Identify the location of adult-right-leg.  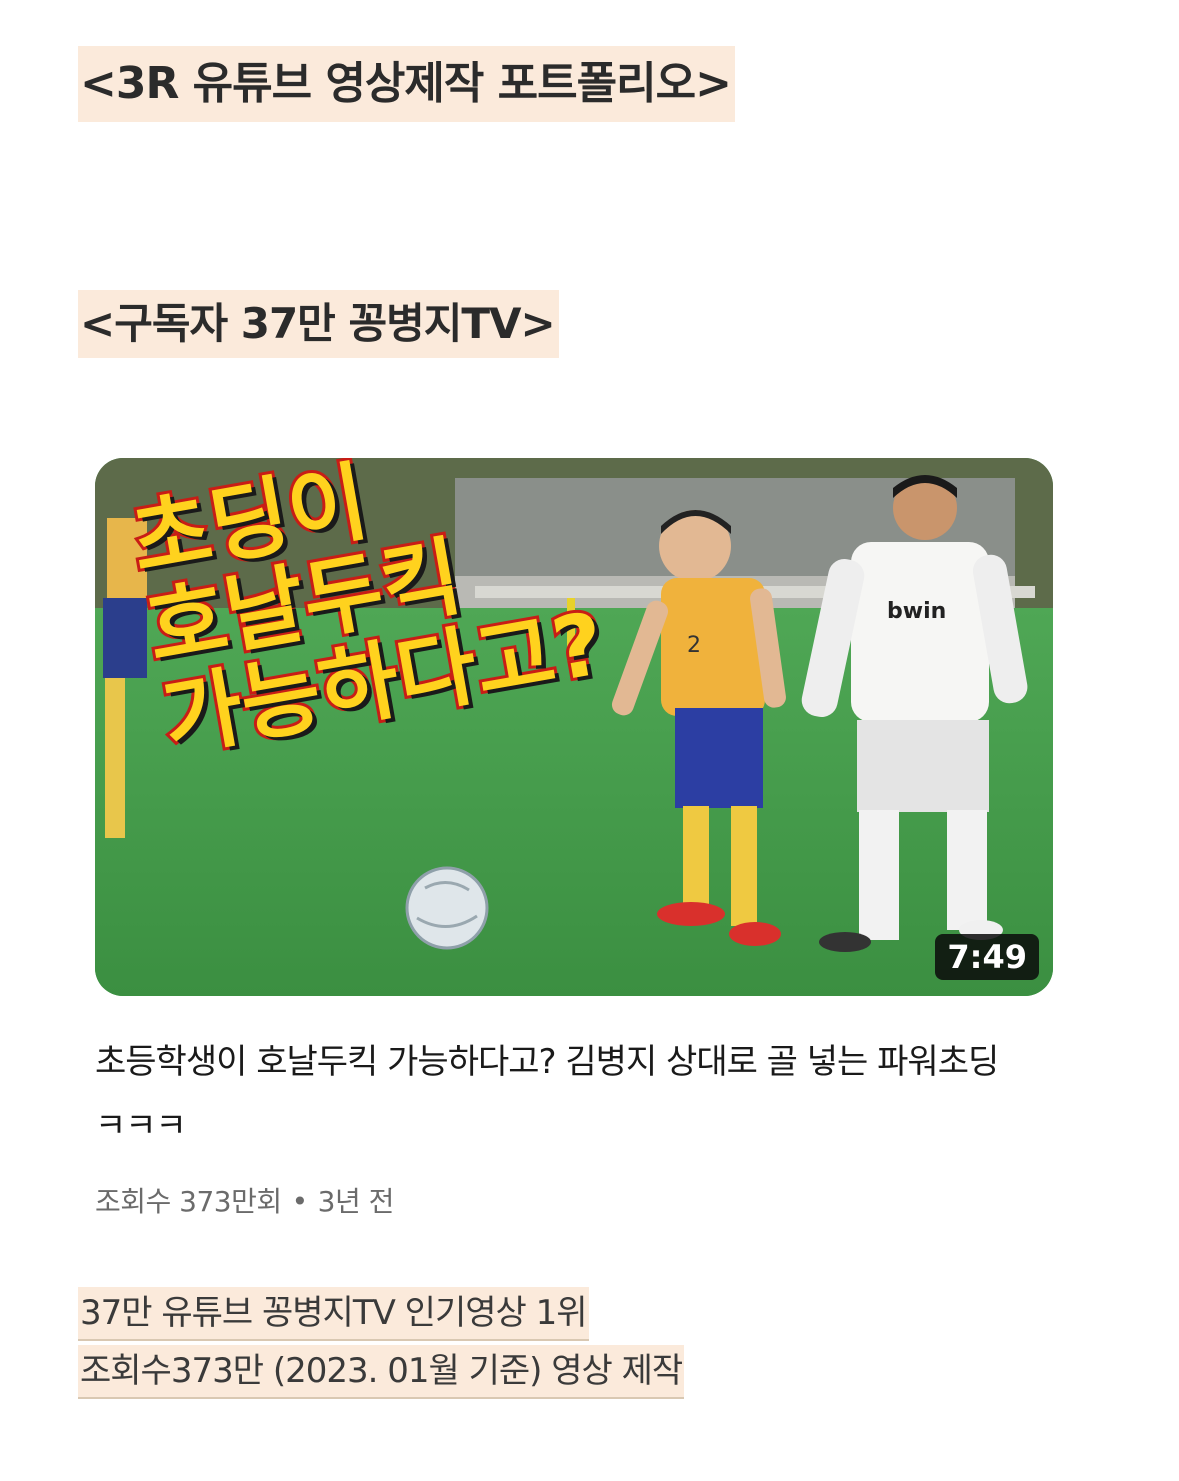
(967, 870).